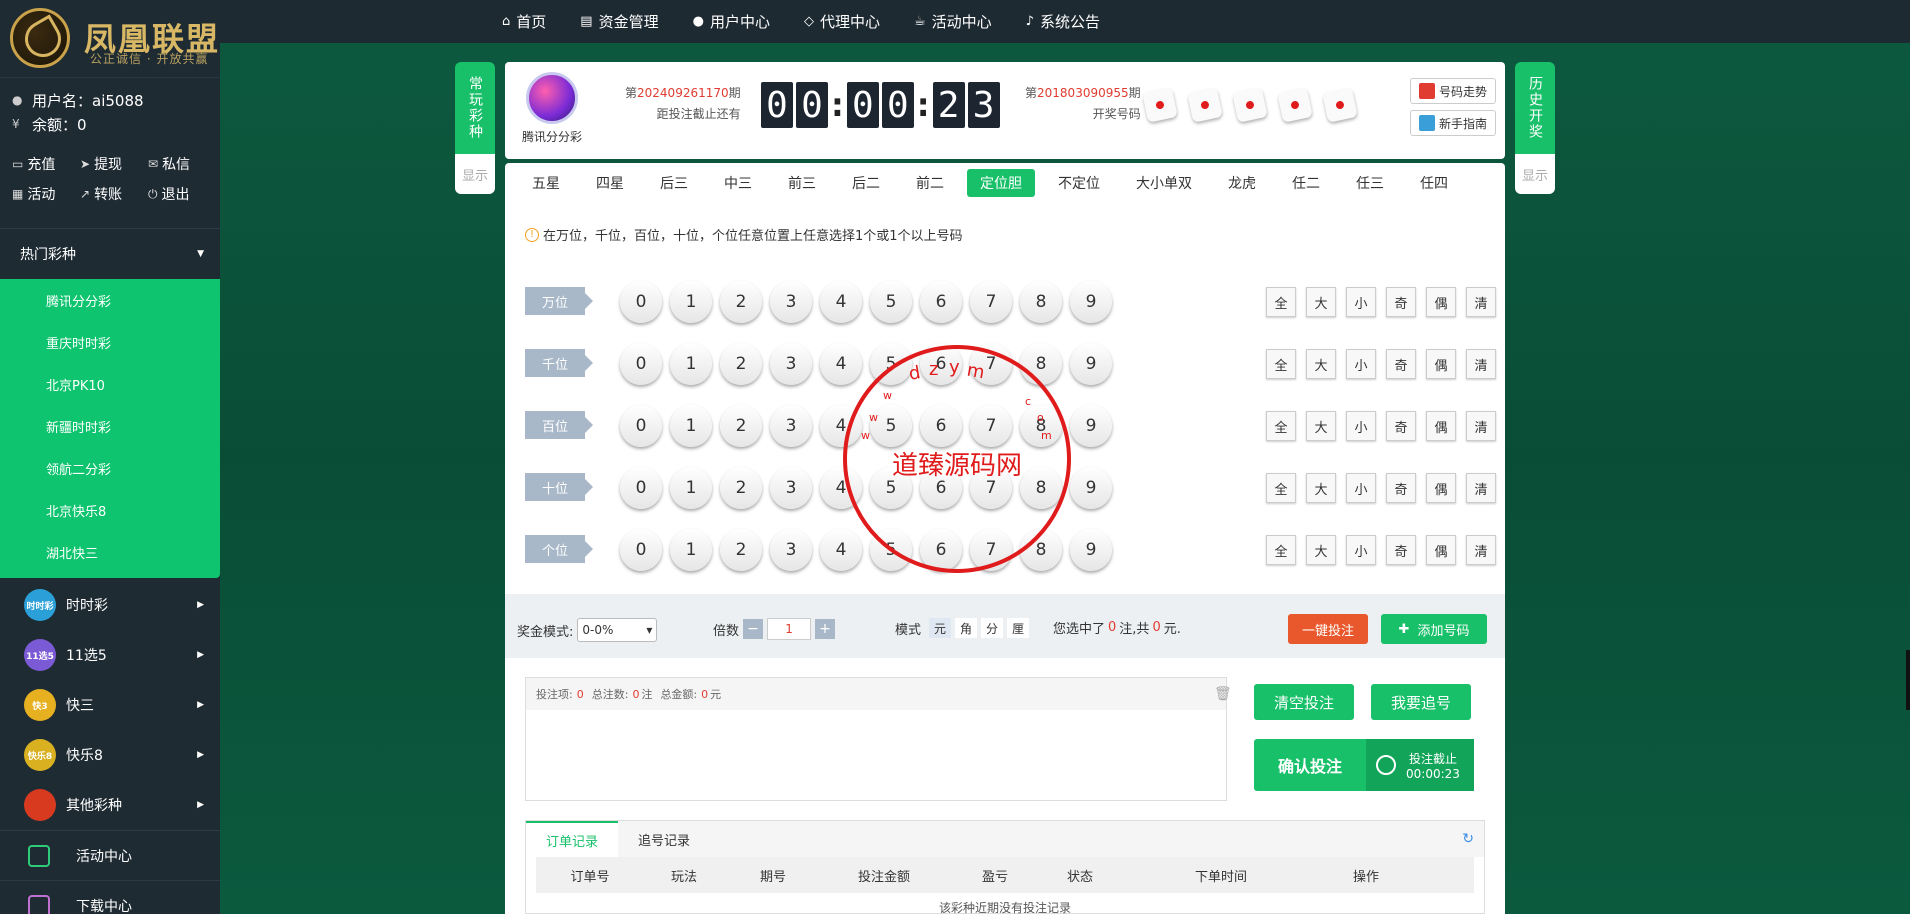 This screenshot has height=914, width=1910. I want to click on tab-play-12: 任三, so click(1370, 183).